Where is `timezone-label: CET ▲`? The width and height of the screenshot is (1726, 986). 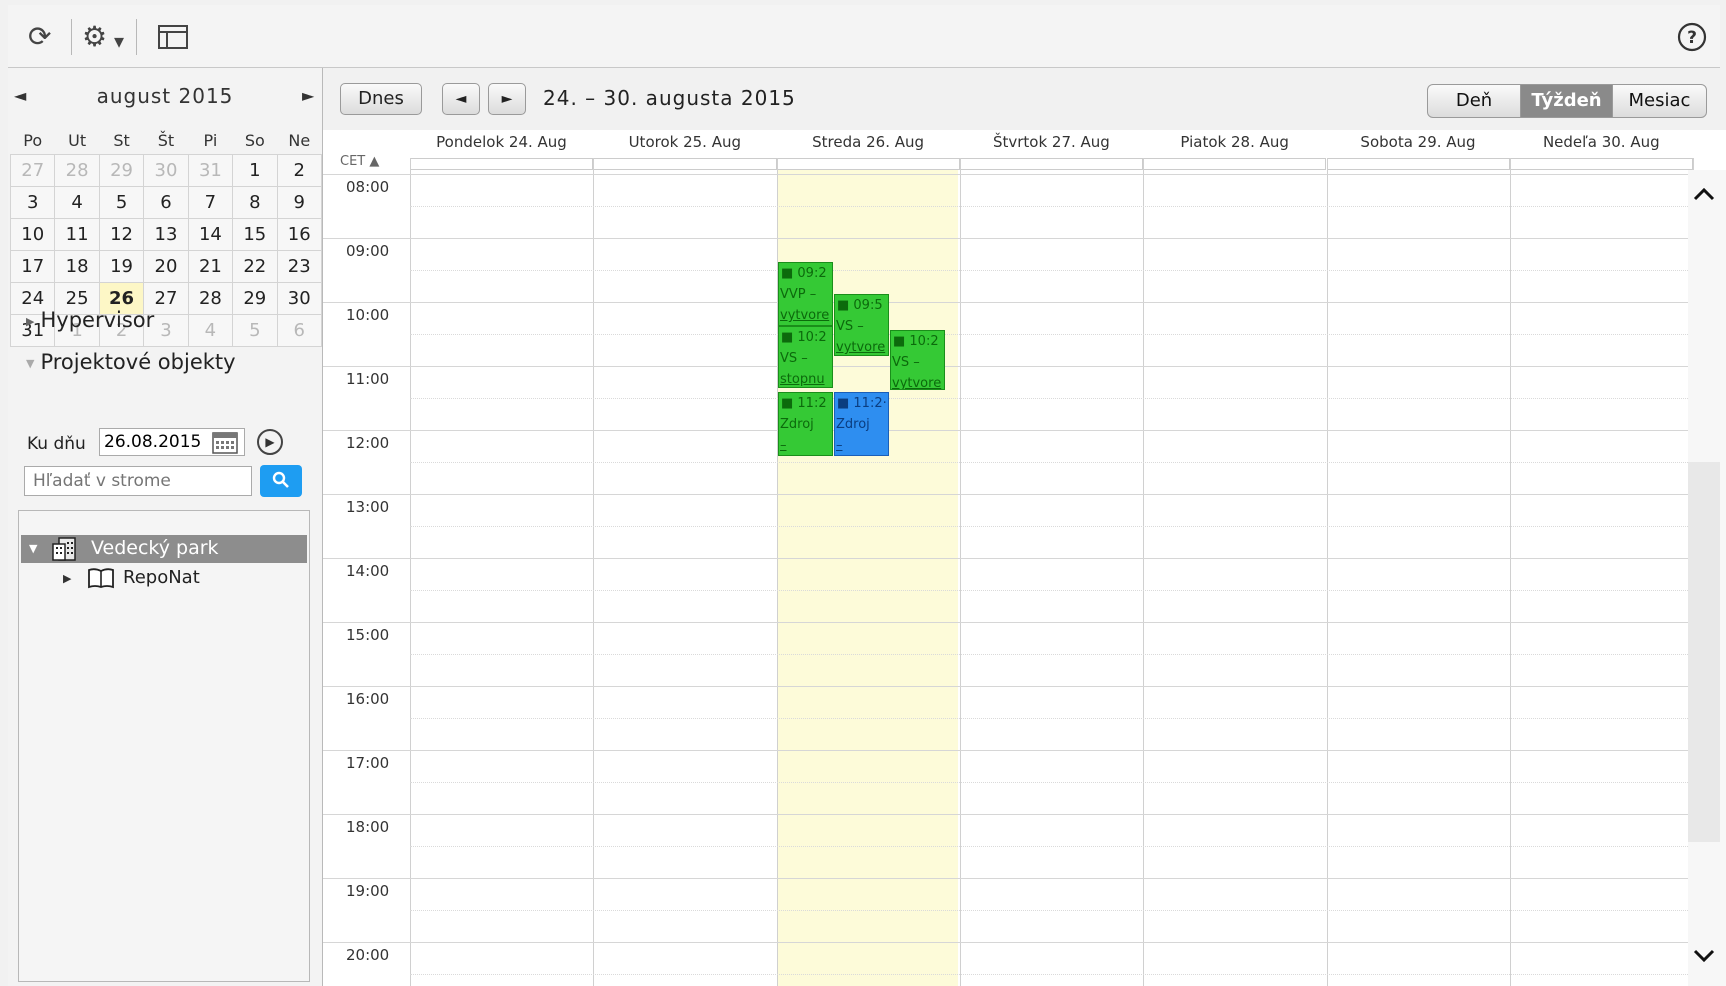
timezone-label: CET ▲ is located at coordinates (359, 161).